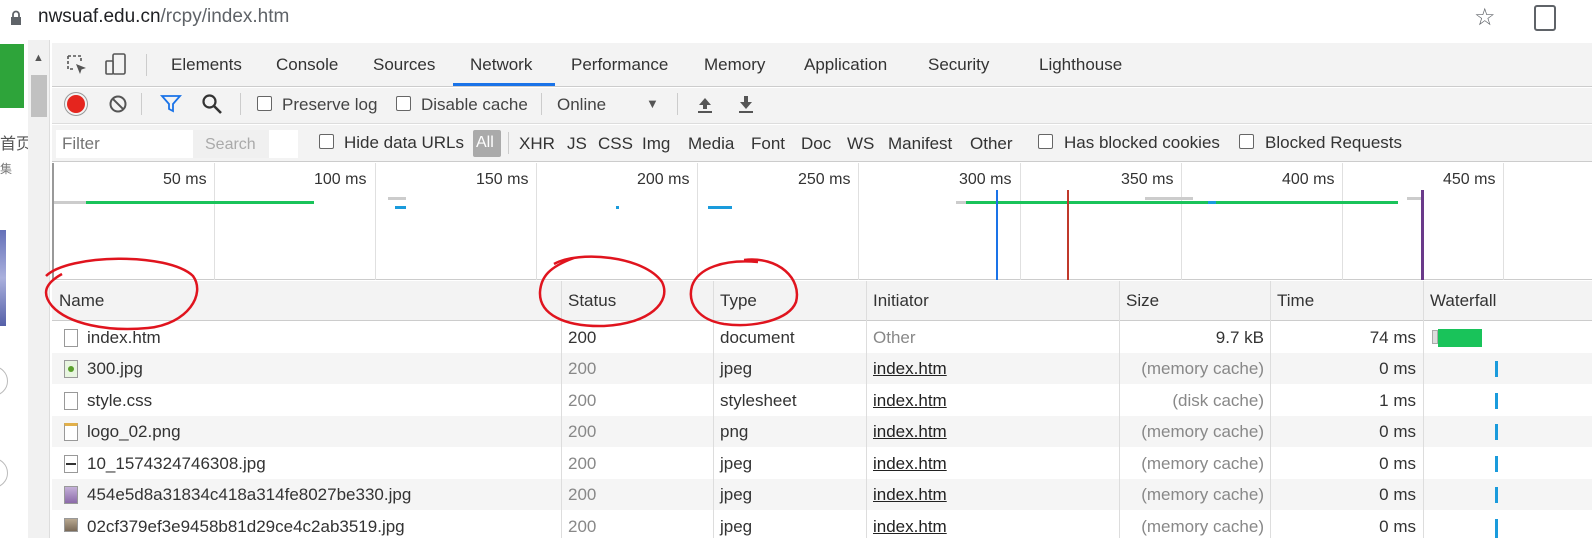 This screenshot has width=1592, height=538. I want to click on search-hint: Search, so click(231, 144).